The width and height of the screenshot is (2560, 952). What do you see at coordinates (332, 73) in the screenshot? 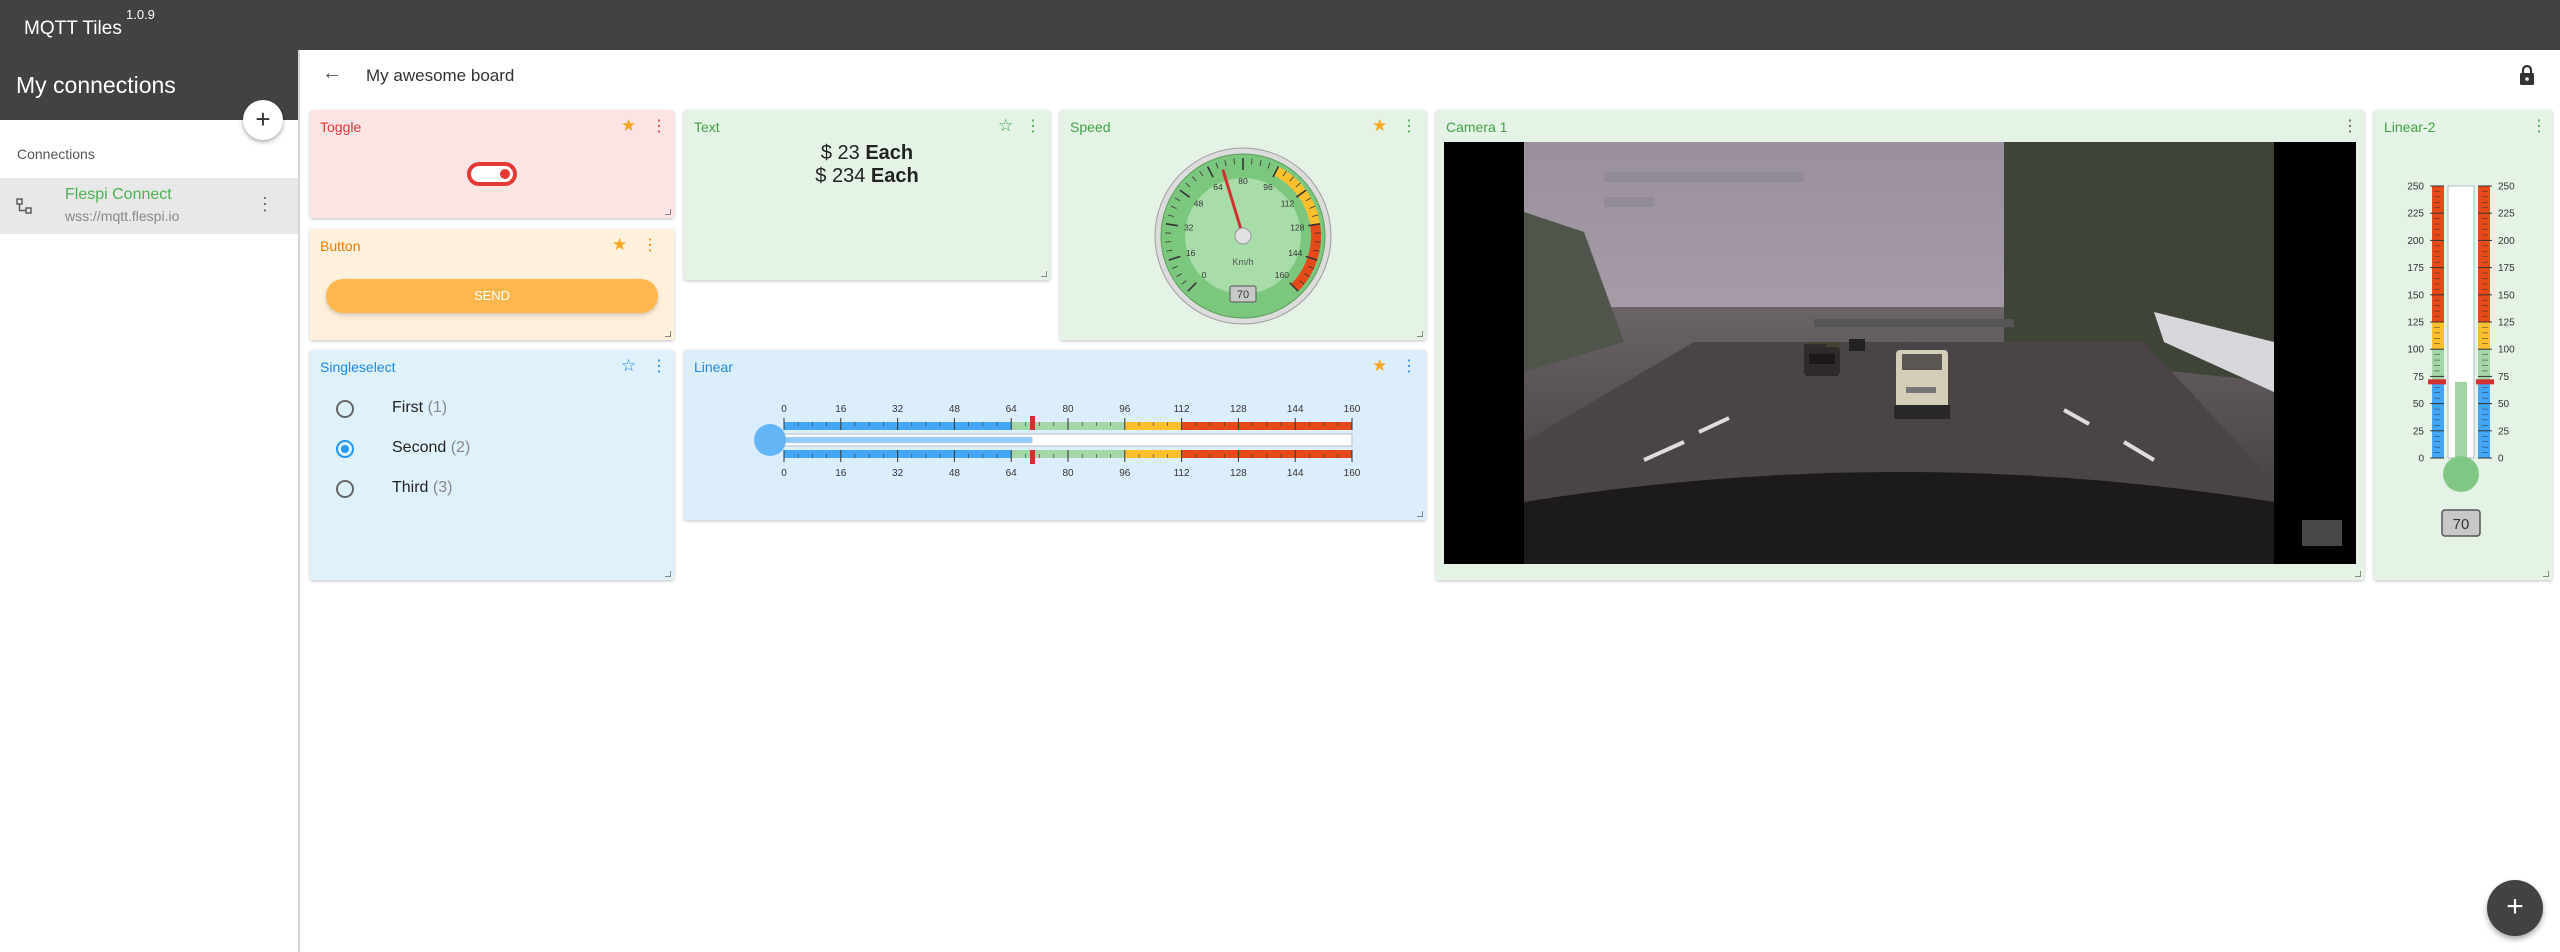
I see `arrow-left-icon: ←` at bounding box center [332, 73].